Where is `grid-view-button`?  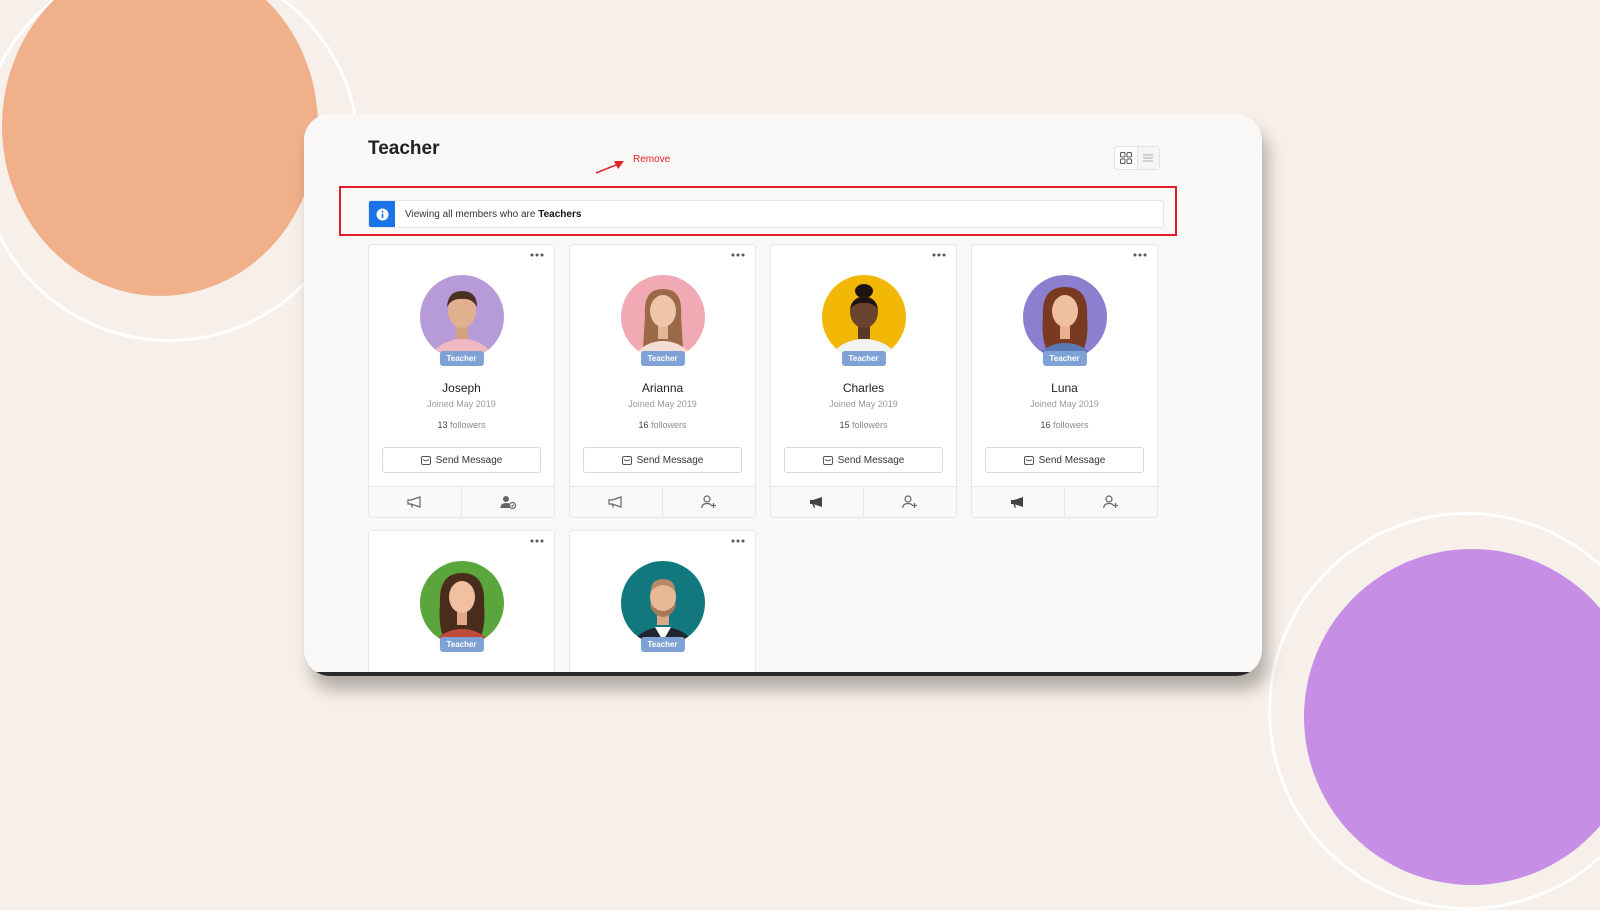
grid-view-button is located at coordinates (1126, 158).